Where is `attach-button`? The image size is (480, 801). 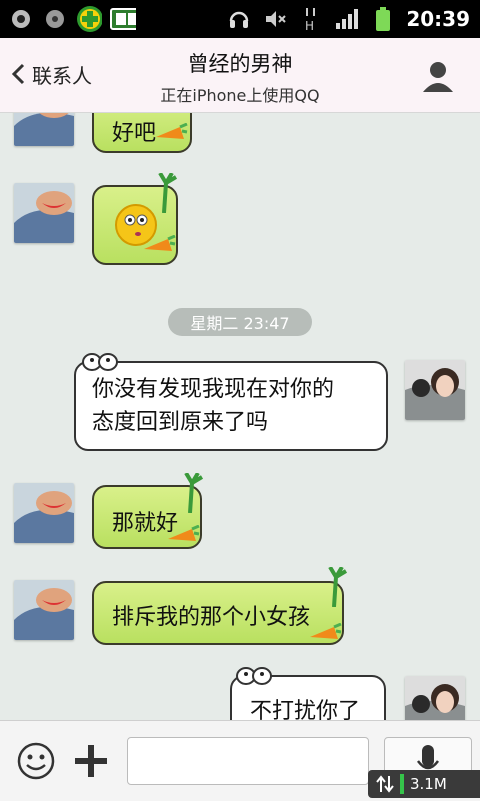 attach-button is located at coordinates (91, 761).